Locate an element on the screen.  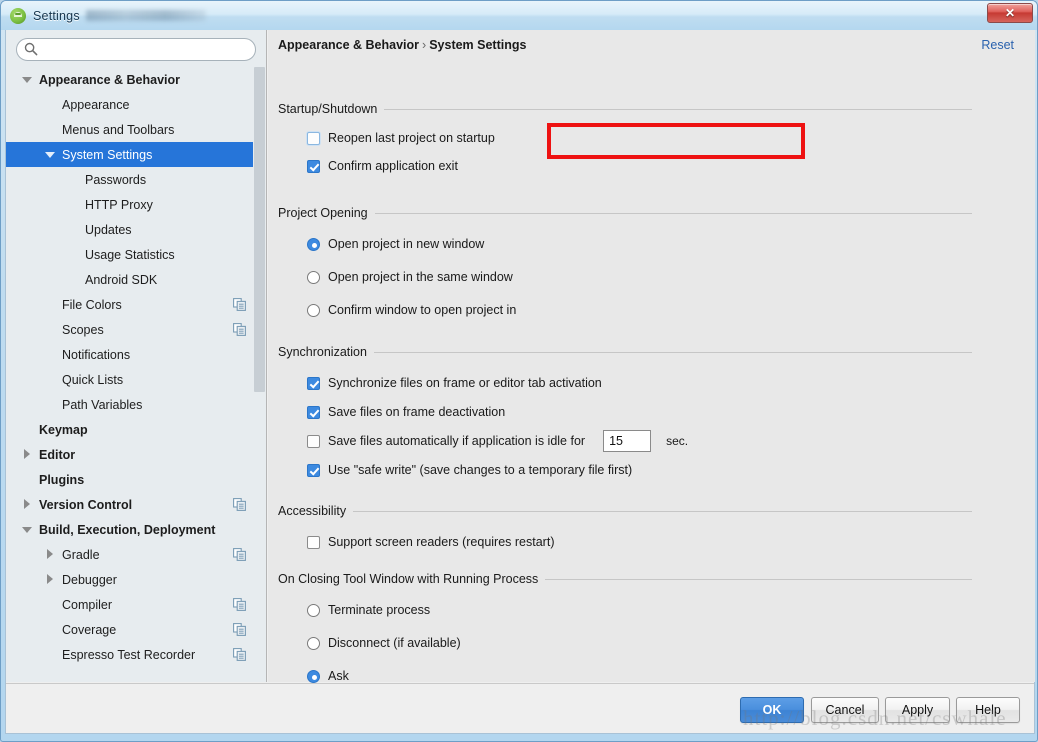
radio-open-project-same-window is located at coordinates (313, 277).